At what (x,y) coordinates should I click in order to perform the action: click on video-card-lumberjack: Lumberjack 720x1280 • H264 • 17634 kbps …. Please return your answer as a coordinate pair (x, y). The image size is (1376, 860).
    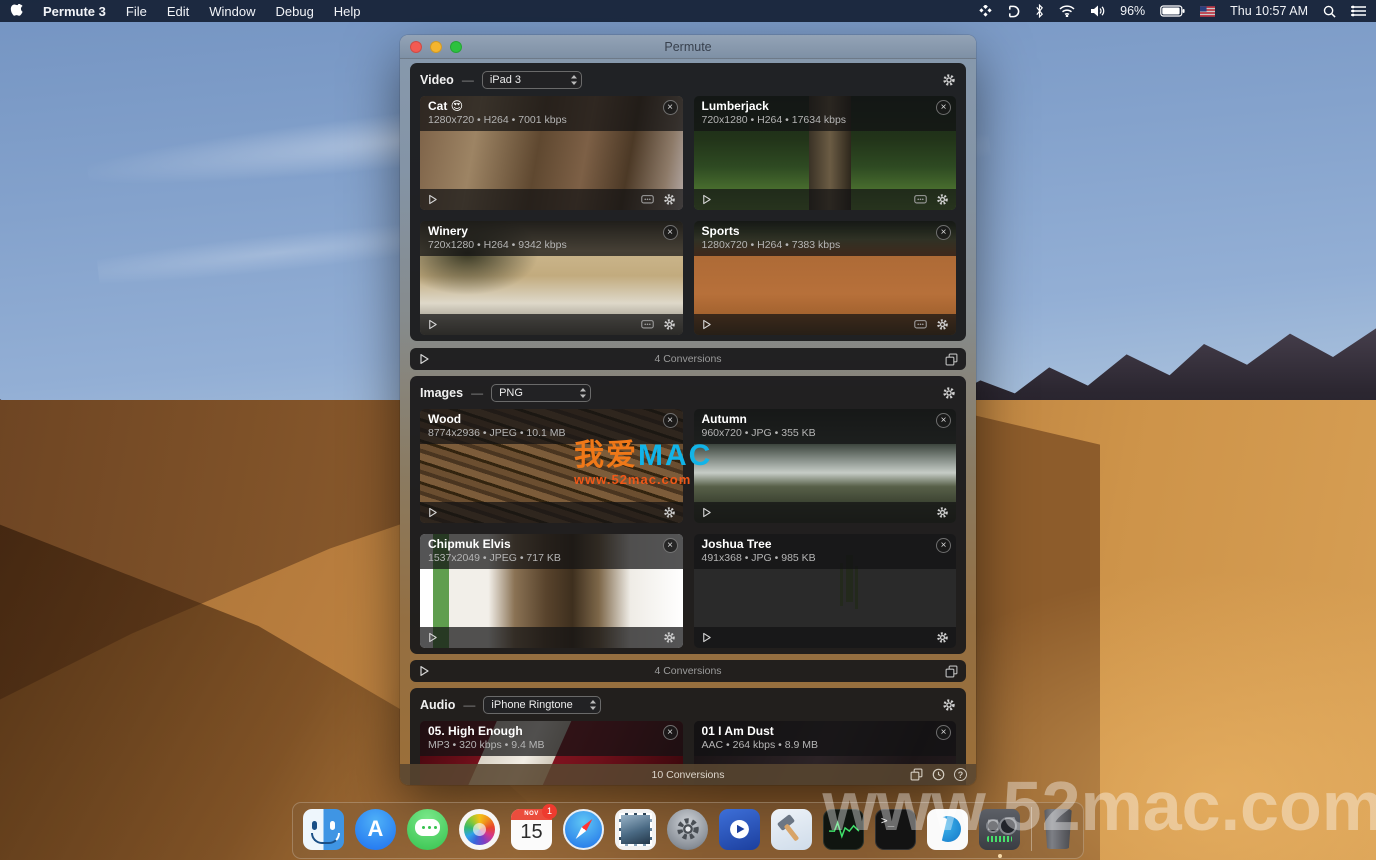
    Looking at the image, I should click on (824, 153).